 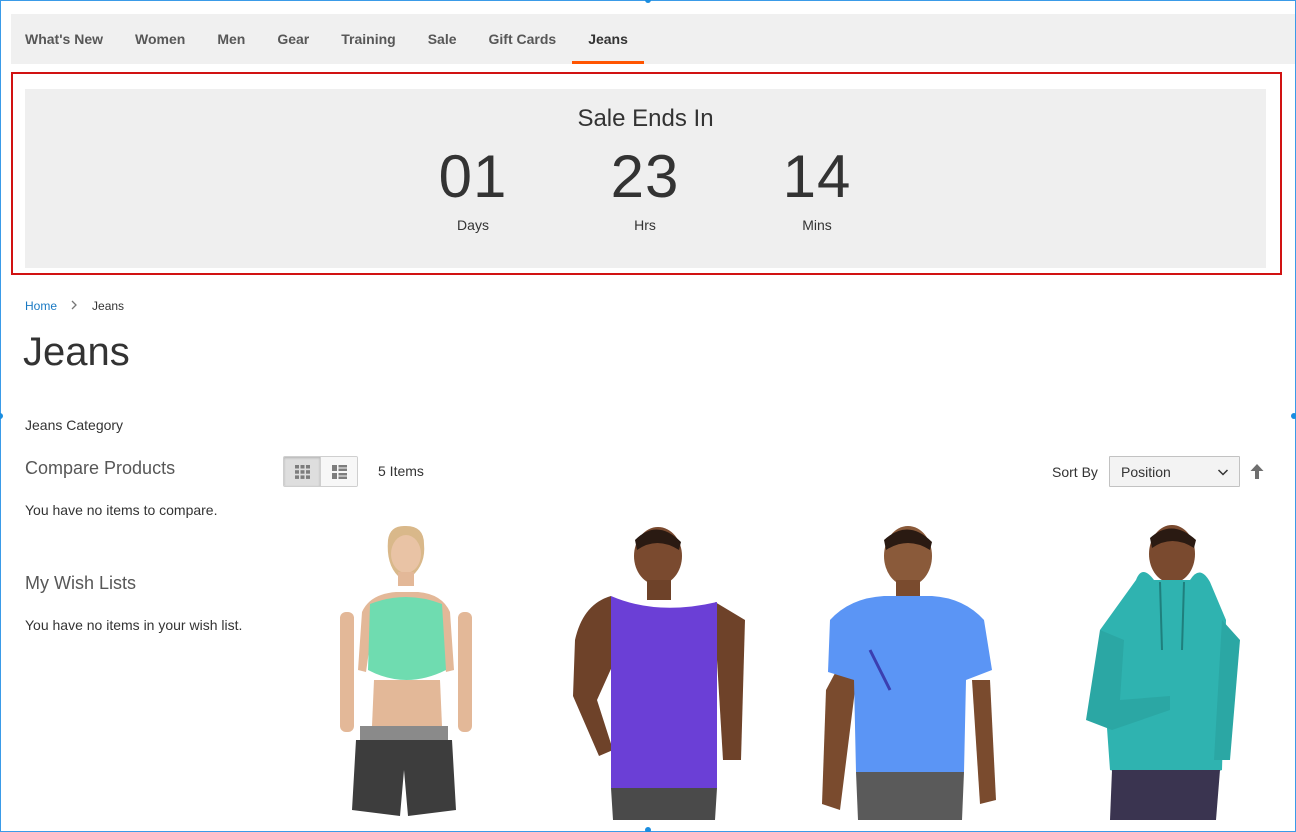 I want to click on countdown-hours-label: Hrs, so click(x=645, y=225).